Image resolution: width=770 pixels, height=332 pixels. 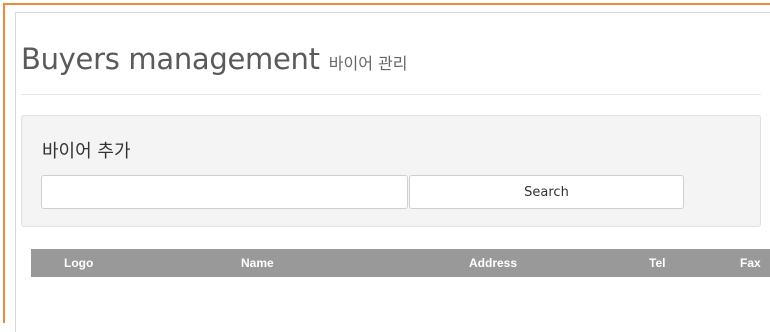 I want to click on page-title-text: Buyers management, so click(x=170, y=59).